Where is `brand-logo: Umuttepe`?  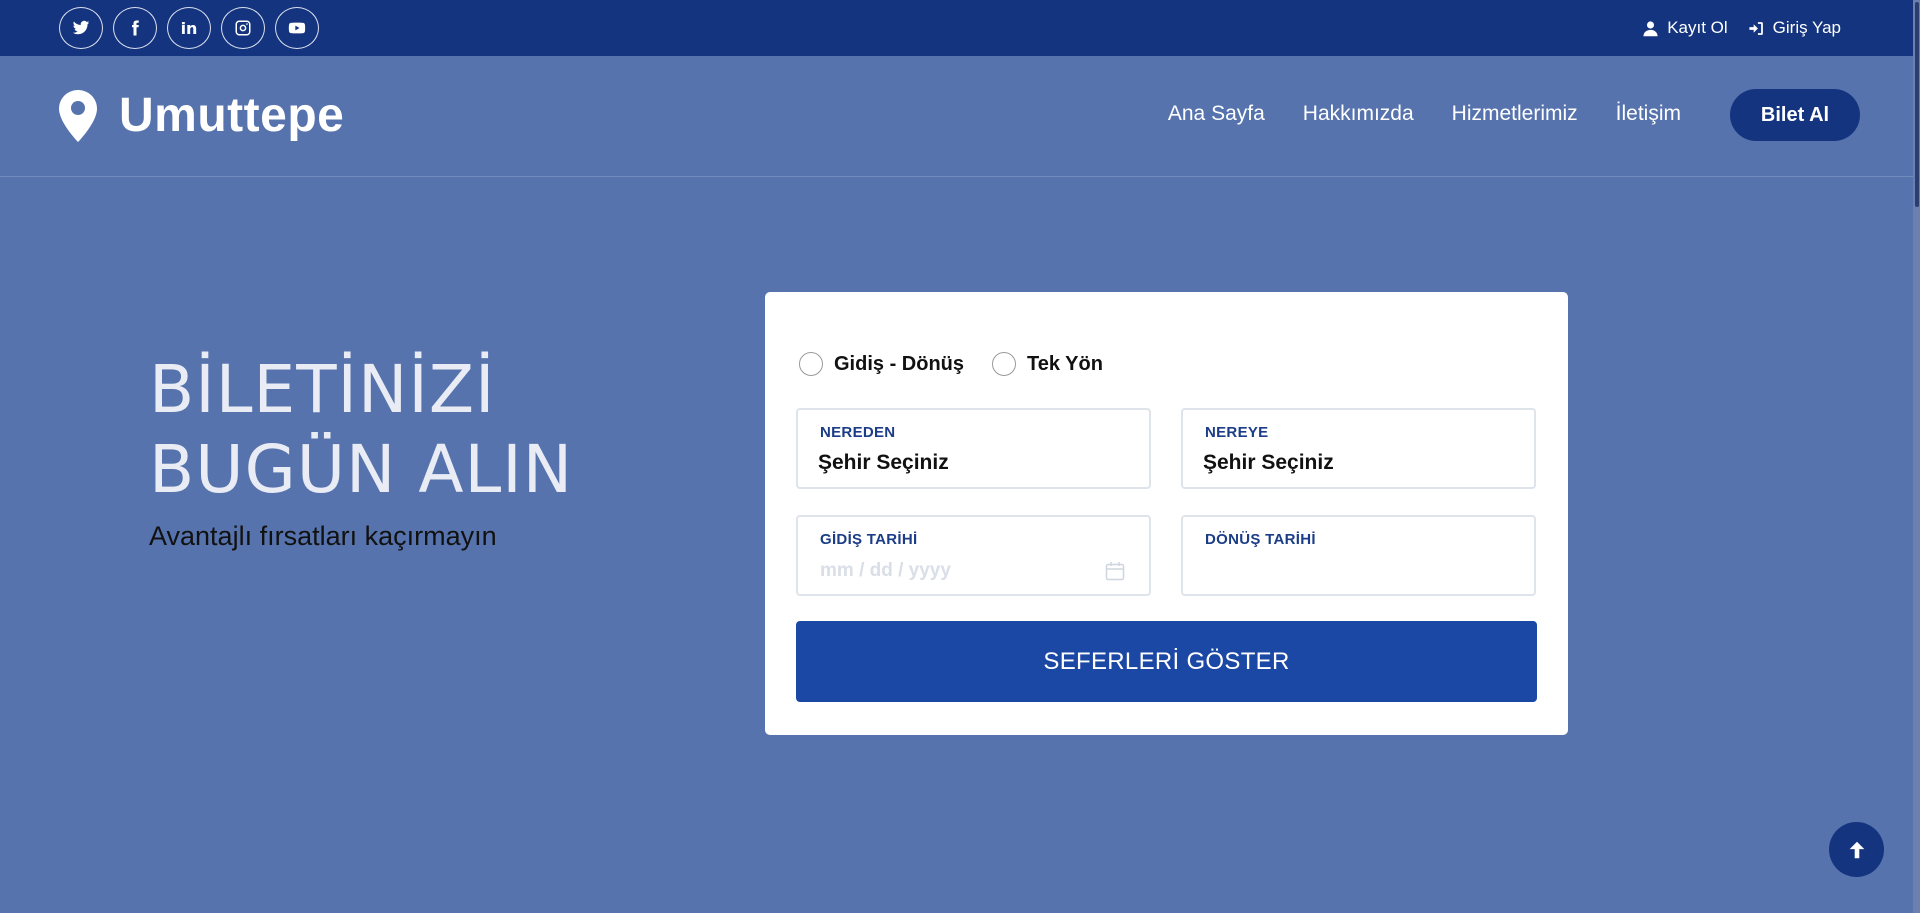
brand-logo: Umuttepe is located at coordinates (201, 115).